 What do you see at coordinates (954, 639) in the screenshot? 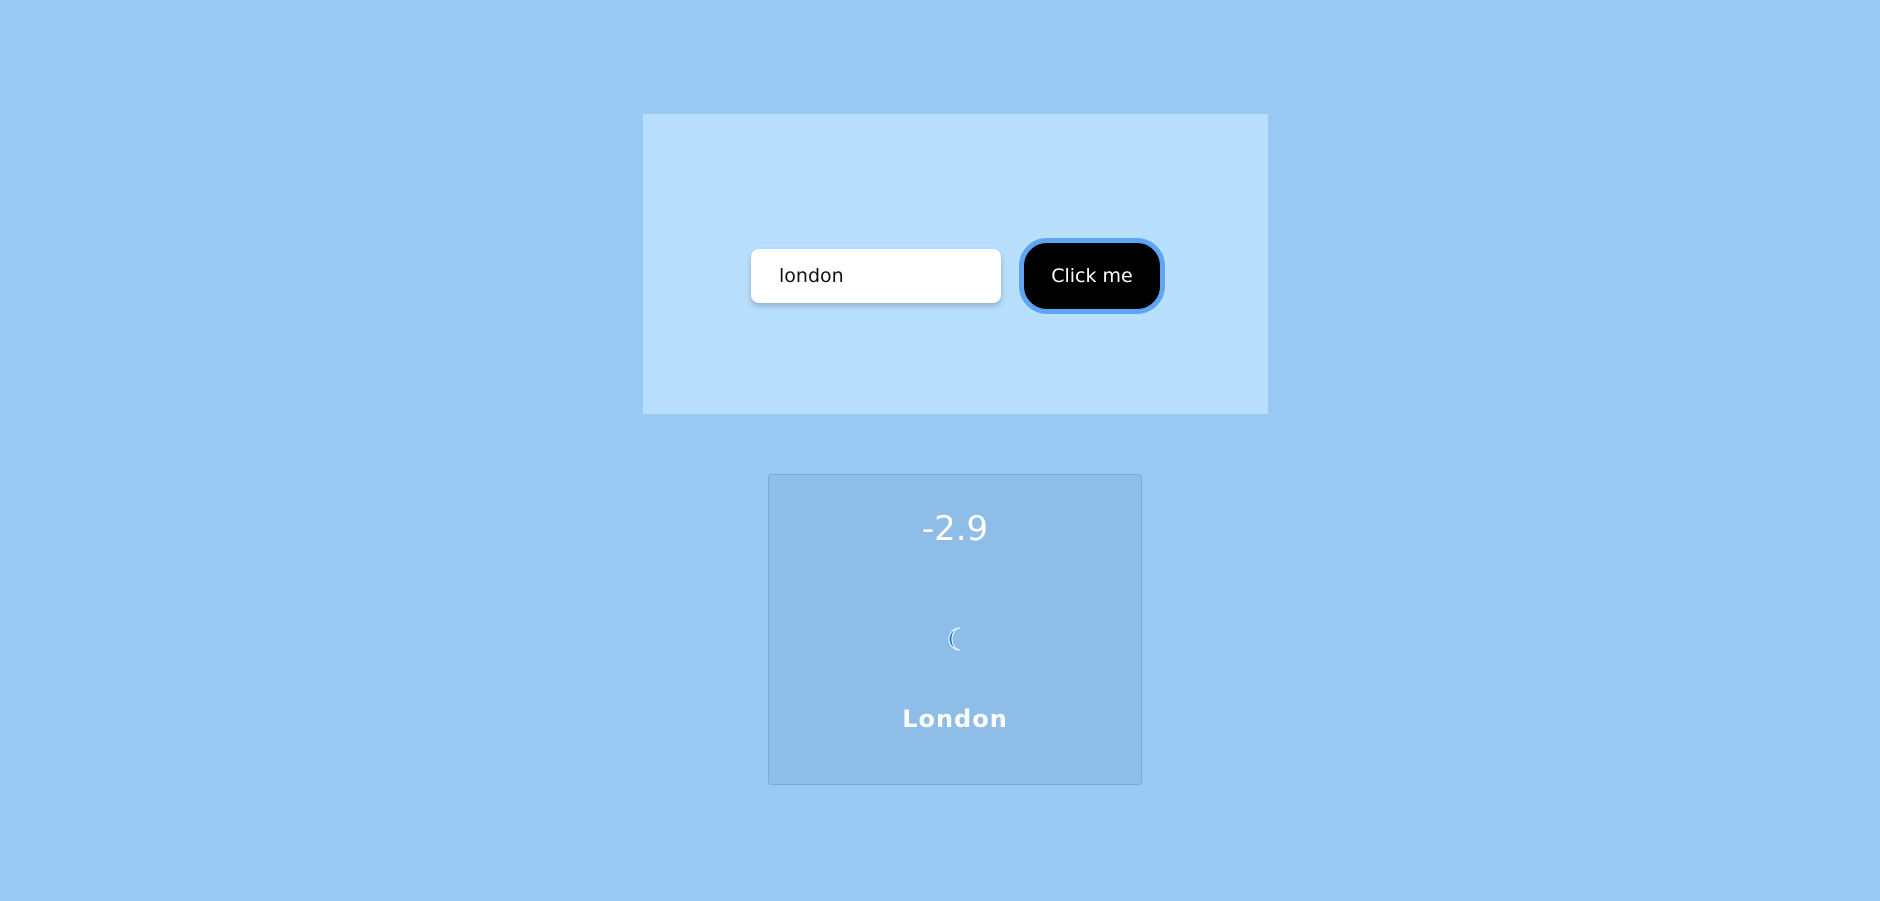
I see `crescent-moon-icon` at bounding box center [954, 639].